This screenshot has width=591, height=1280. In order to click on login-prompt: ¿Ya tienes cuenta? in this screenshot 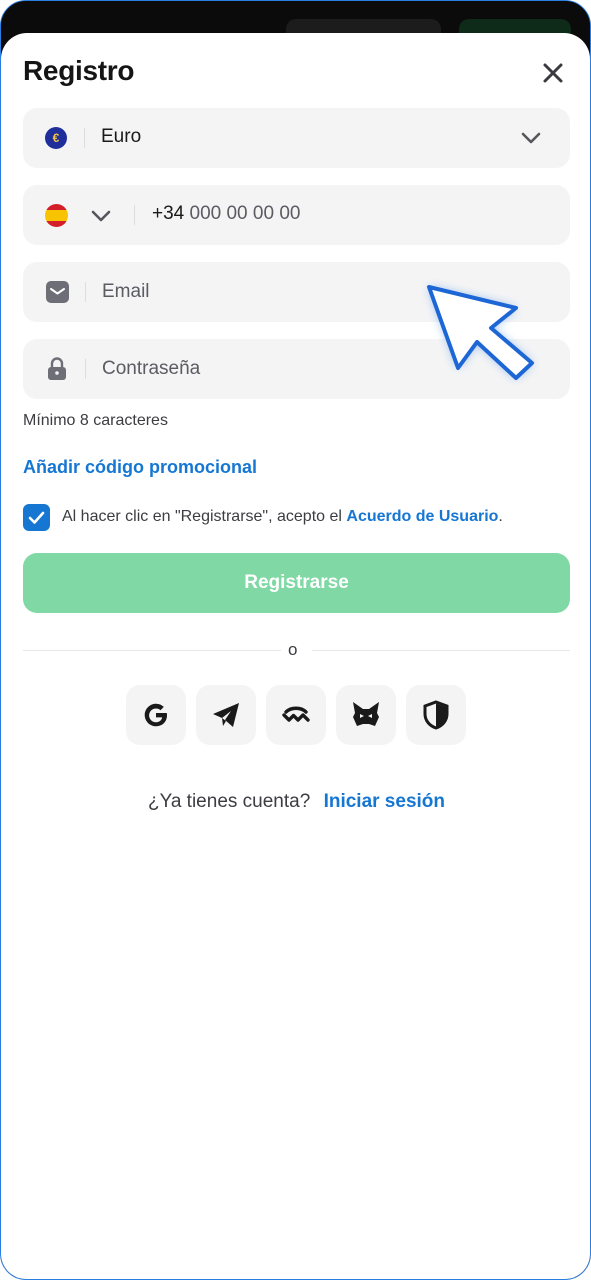, I will do `click(229, 801)`.